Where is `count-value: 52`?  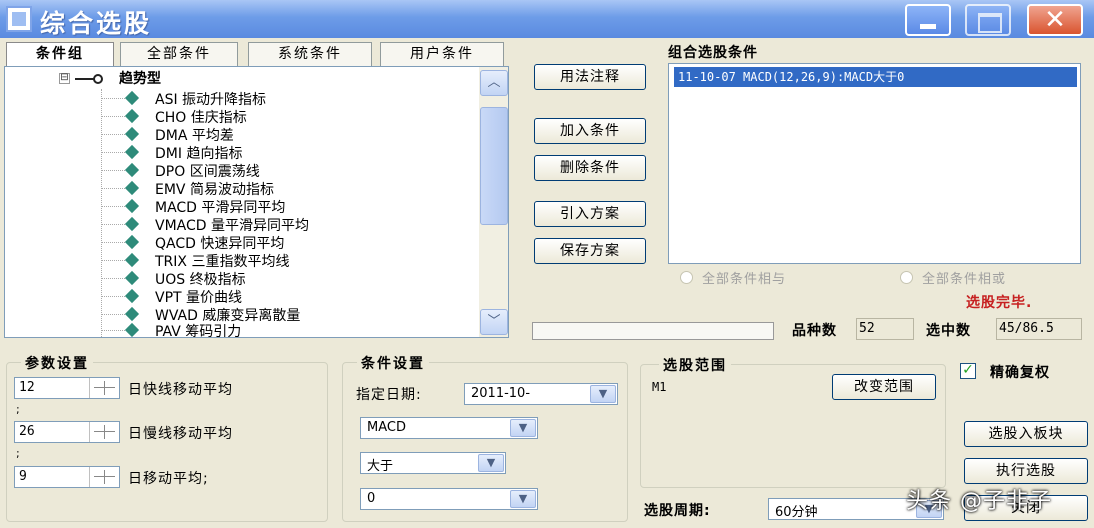 count-value: 52 is located at coordinates (885, 329).